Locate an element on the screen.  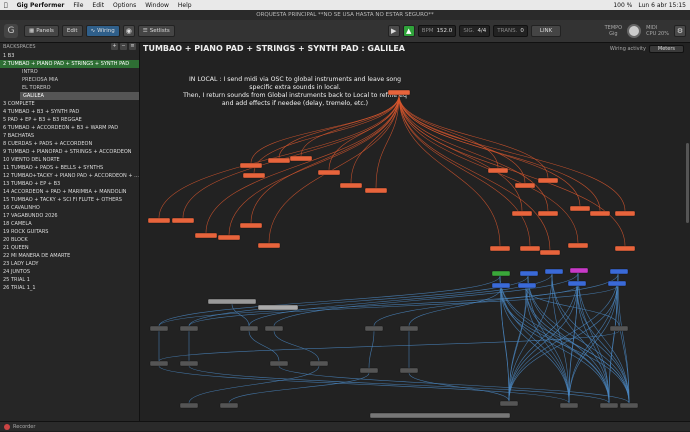
rackspace-item: 24 JUNTOS is located at coordinates (69, 272).